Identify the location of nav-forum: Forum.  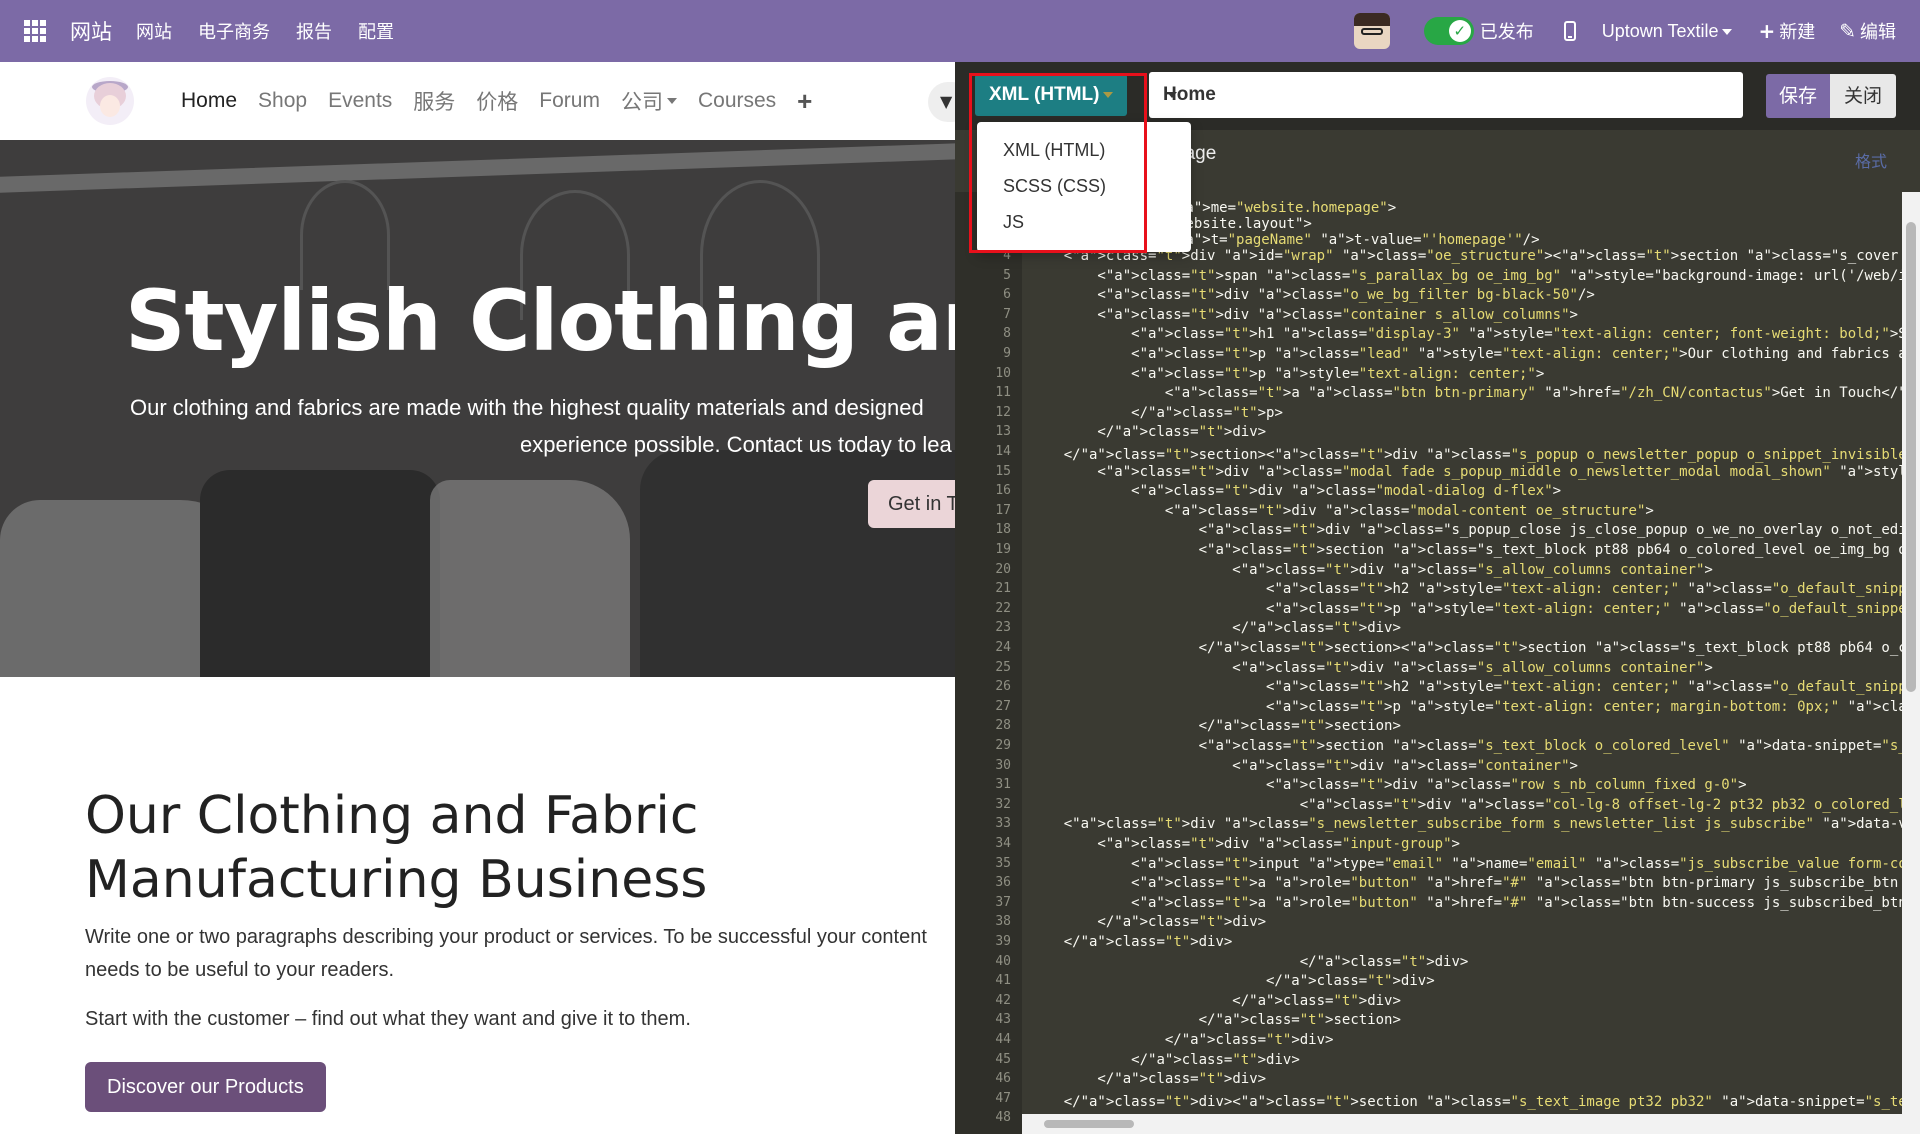
(569, 101).